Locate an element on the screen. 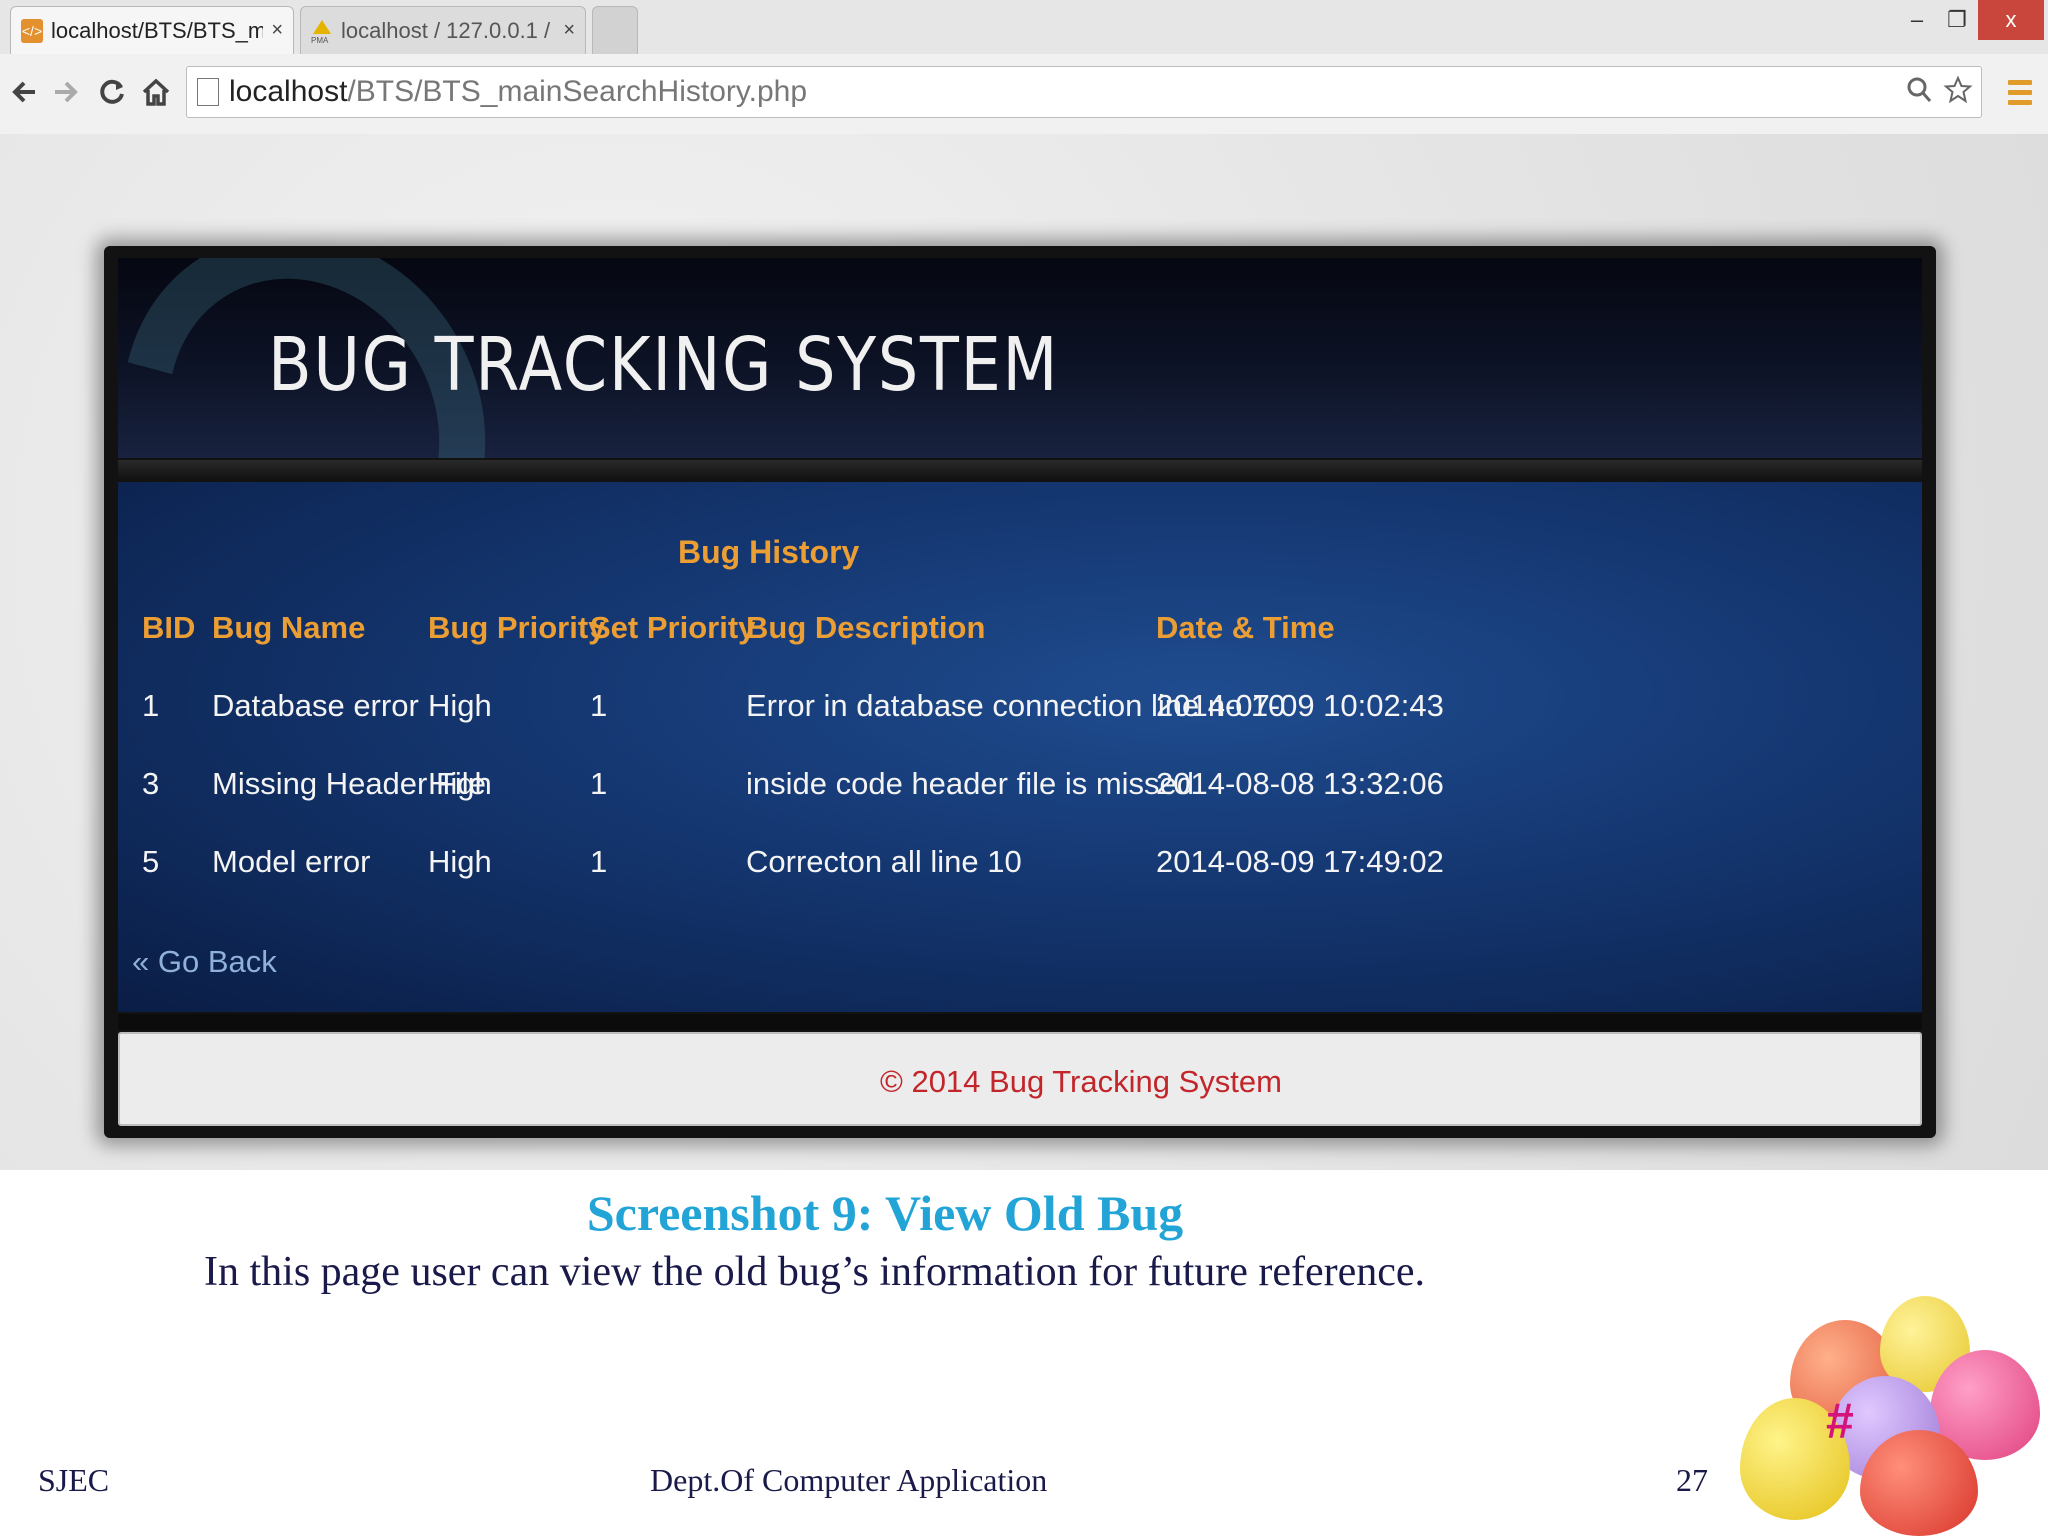 The height and width of the screenshot is (1536, 2048). back-icon is located at coordinates (24, 92).